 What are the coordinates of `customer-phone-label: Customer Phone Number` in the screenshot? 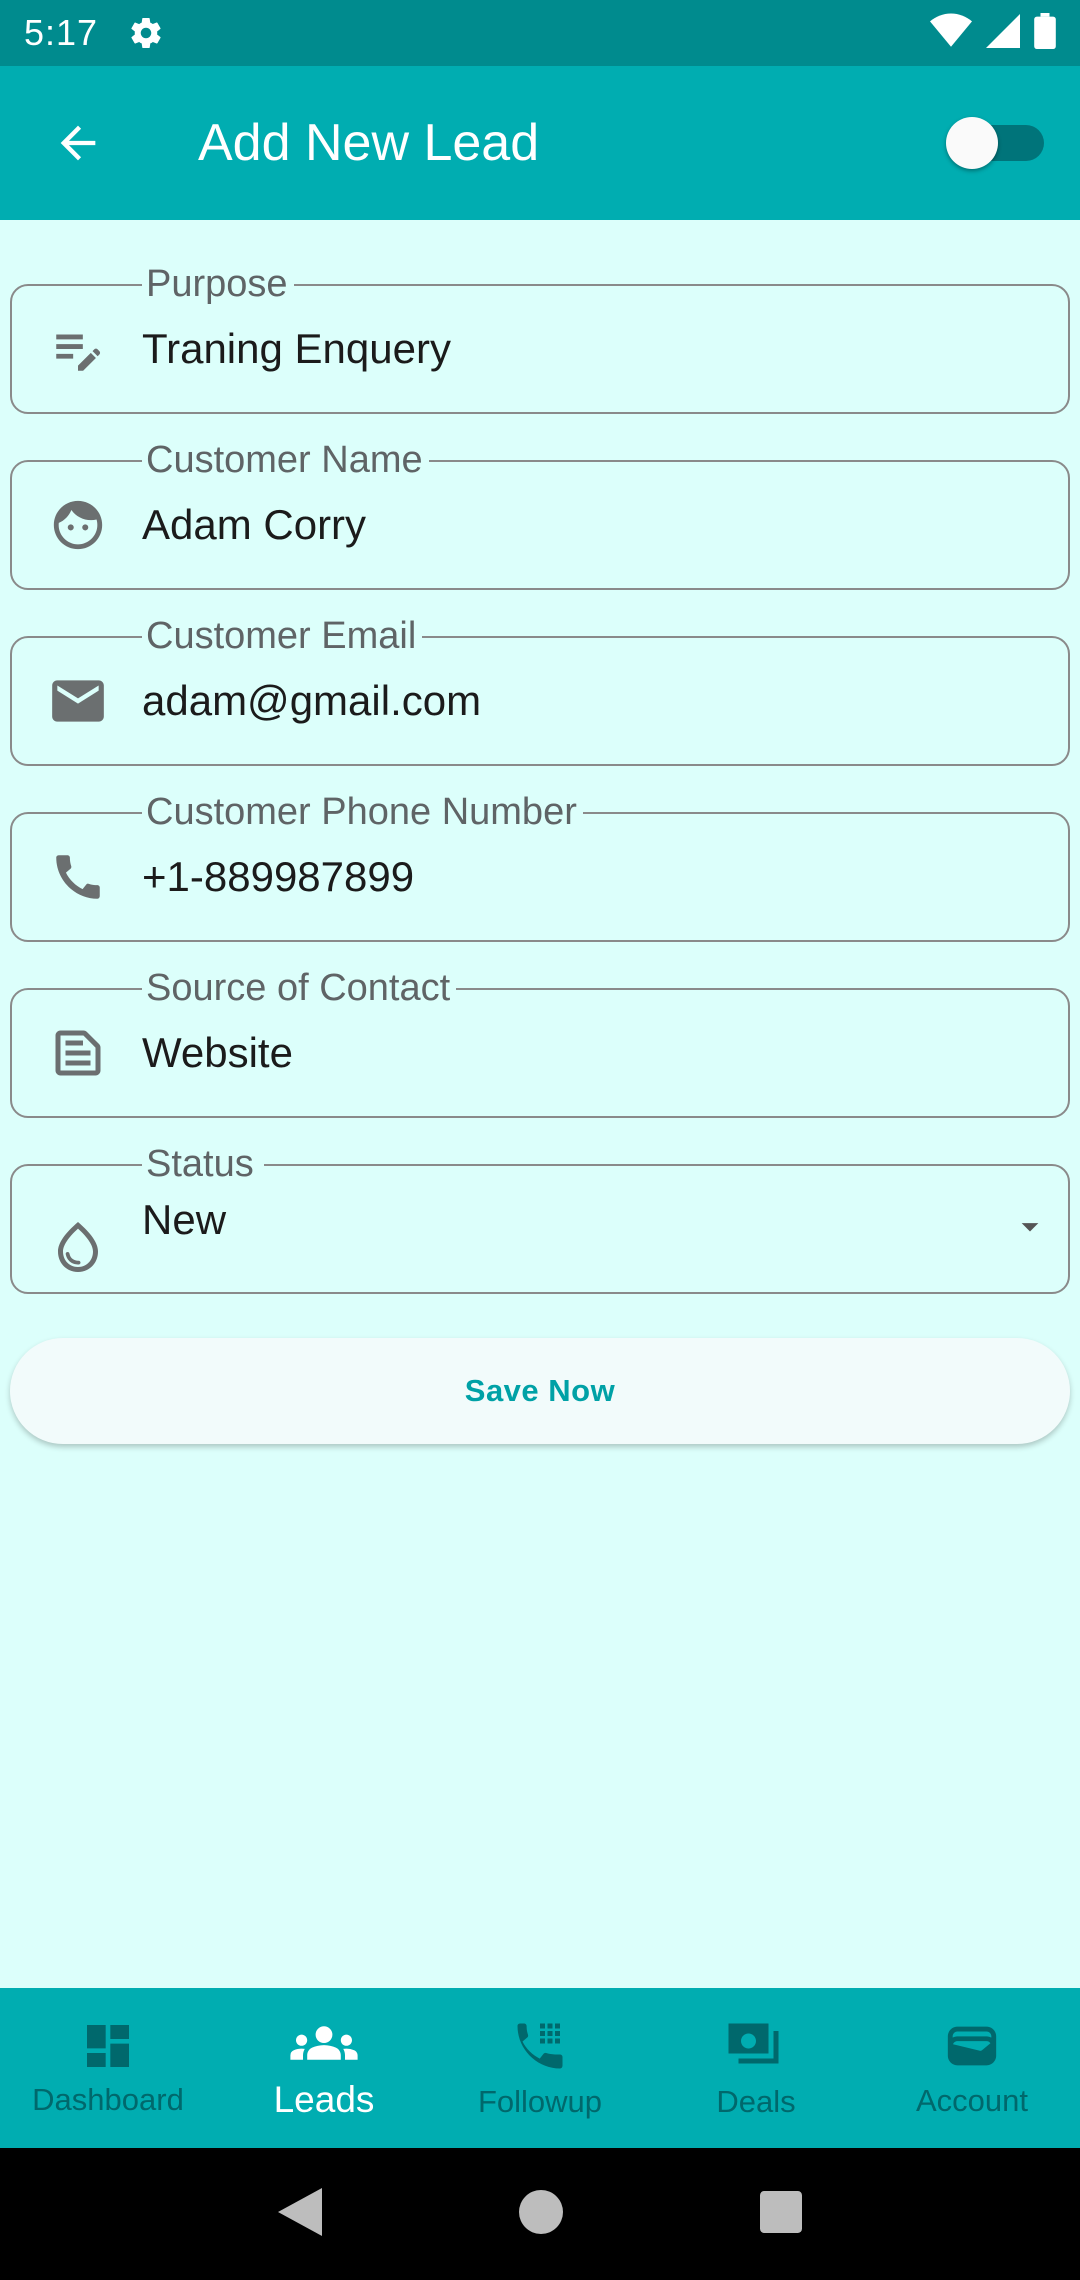 It's located at (362, 812).